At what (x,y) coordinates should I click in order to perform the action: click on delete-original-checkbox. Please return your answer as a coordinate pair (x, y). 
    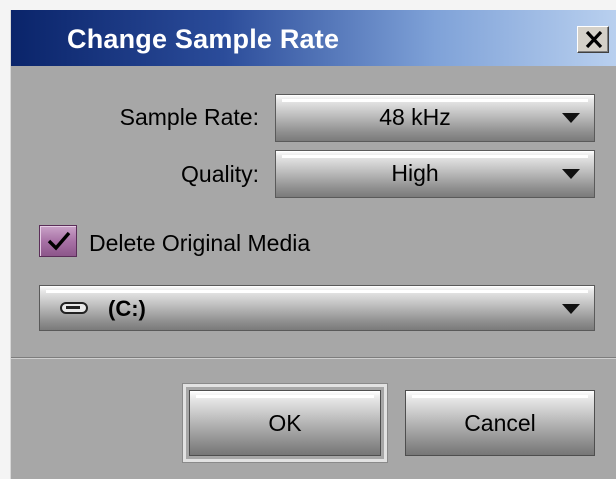
    Looking at the image, I should click on (58, 241).